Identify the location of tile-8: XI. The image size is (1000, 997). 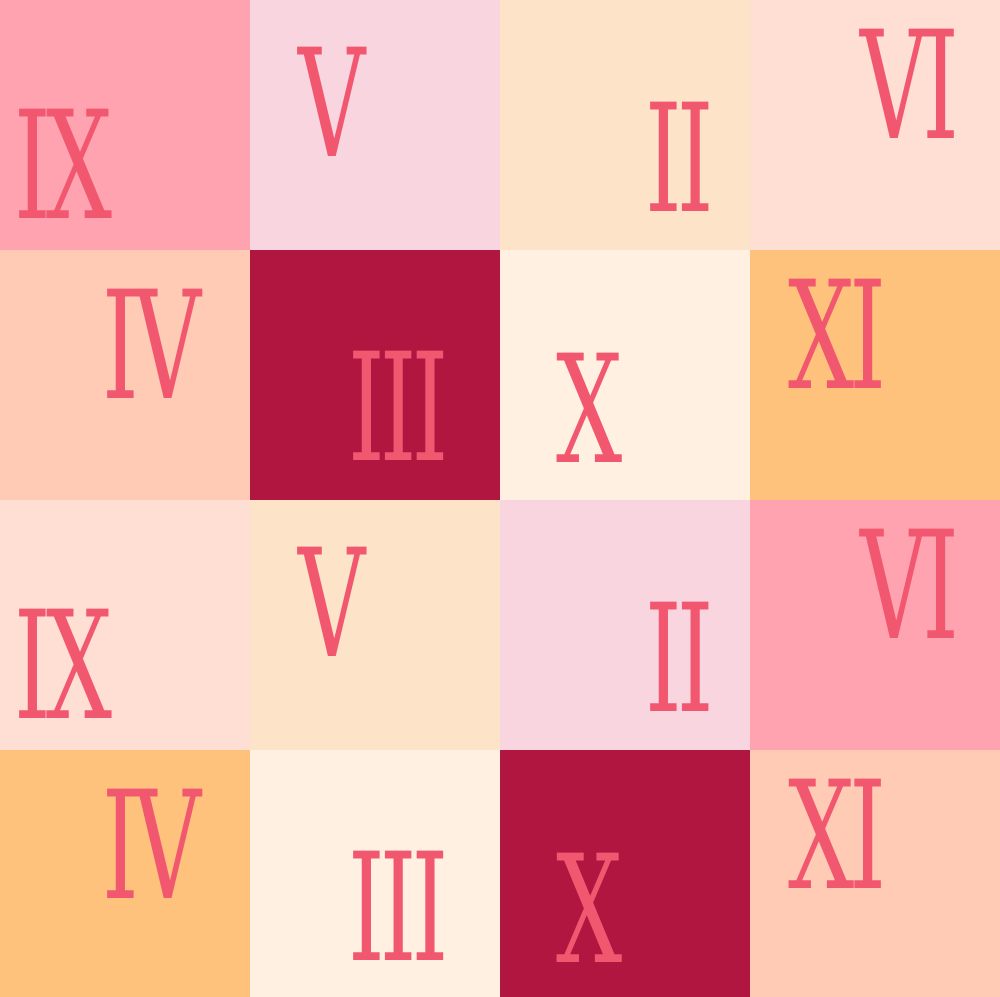
(875, 375).